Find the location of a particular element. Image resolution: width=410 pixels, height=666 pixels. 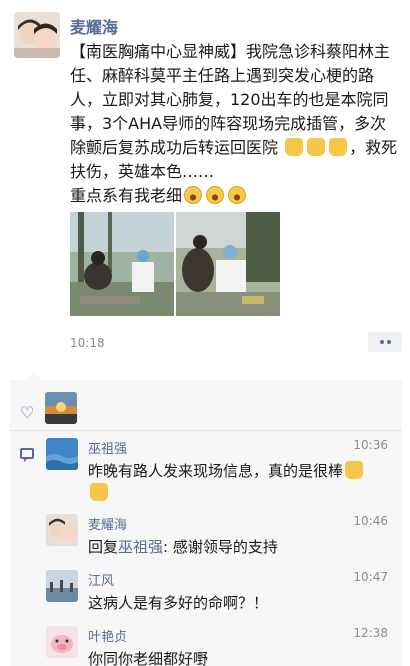

comment-item: 巫祖强 10:36 昨晚有路人发来现场信息，真的是很棒 is located at coordinates (219, 469).